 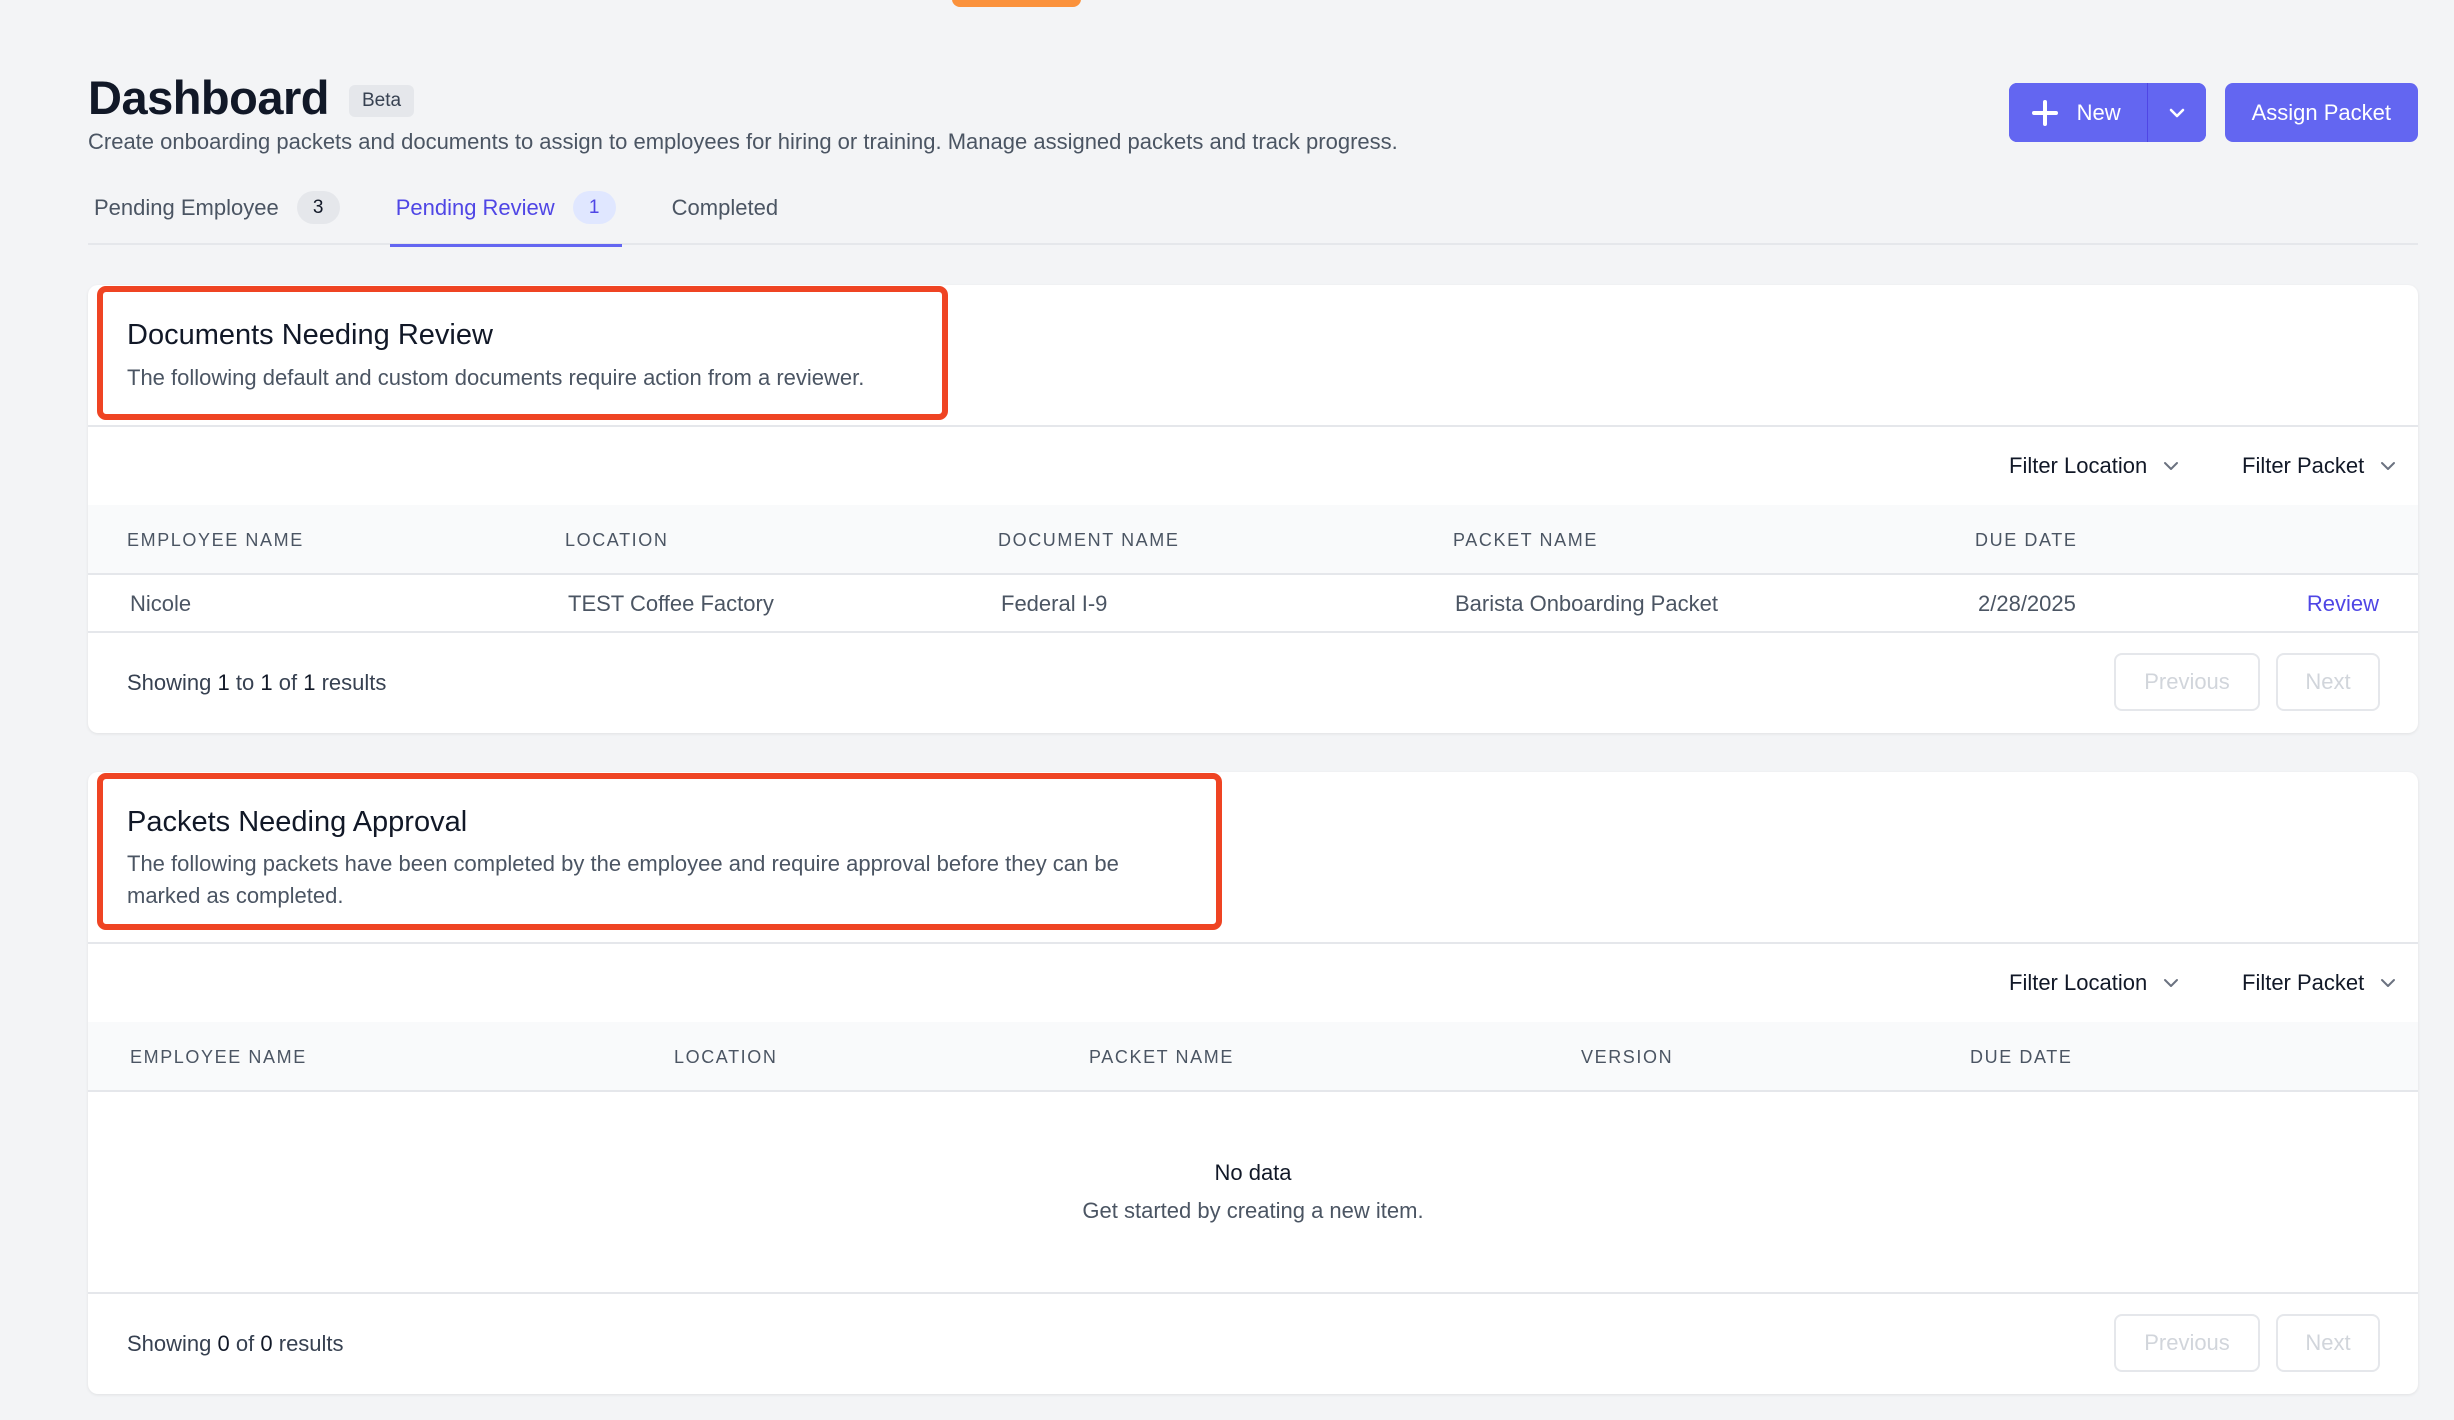 What do you see at coordinates (318, 207) in the screenshot?
I see `tab-count-badge: 3` at bounding box center [318, 207].